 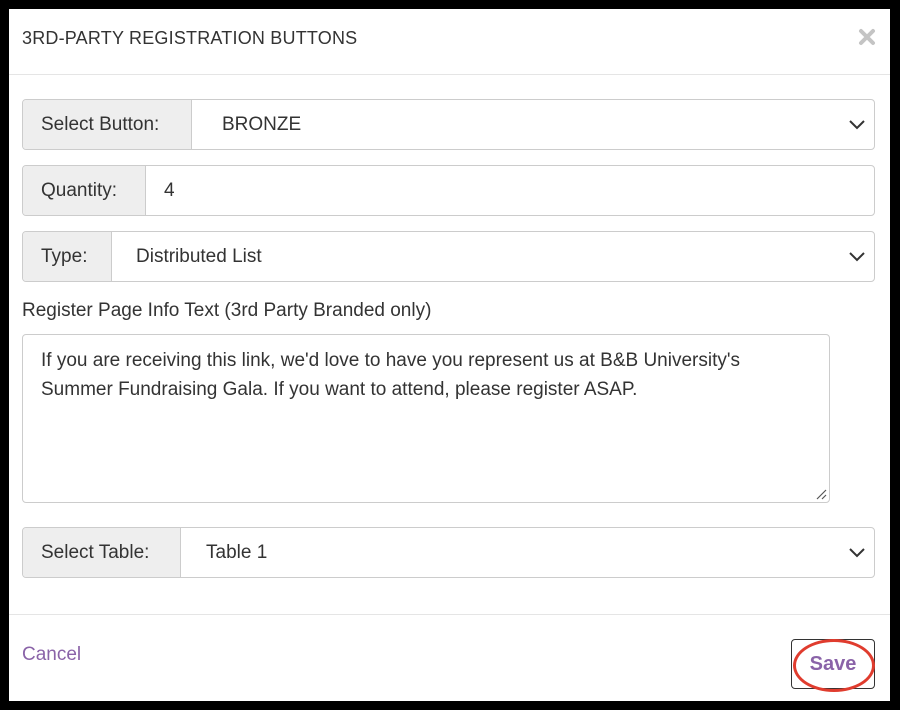 I want to click on footer-divider, so click(x=449, y=614).